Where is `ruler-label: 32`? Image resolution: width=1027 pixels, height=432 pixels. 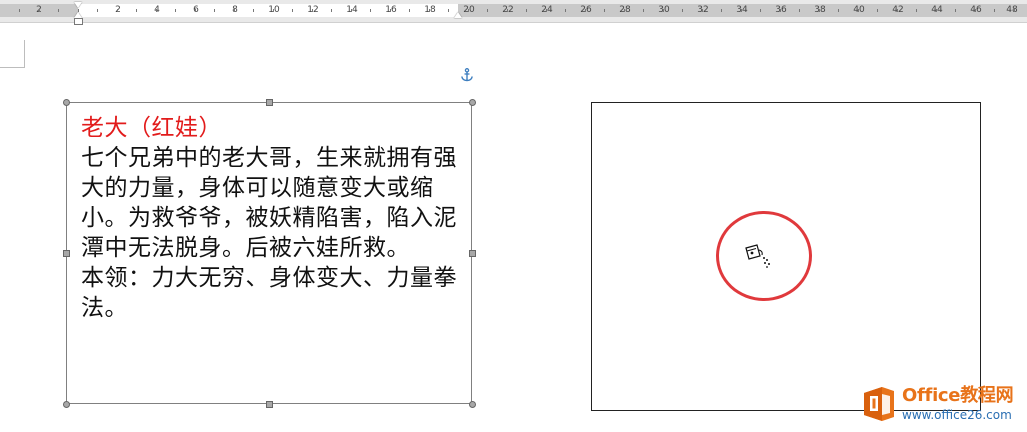 ruler-label: 32 is located at coordinates (703, 10).